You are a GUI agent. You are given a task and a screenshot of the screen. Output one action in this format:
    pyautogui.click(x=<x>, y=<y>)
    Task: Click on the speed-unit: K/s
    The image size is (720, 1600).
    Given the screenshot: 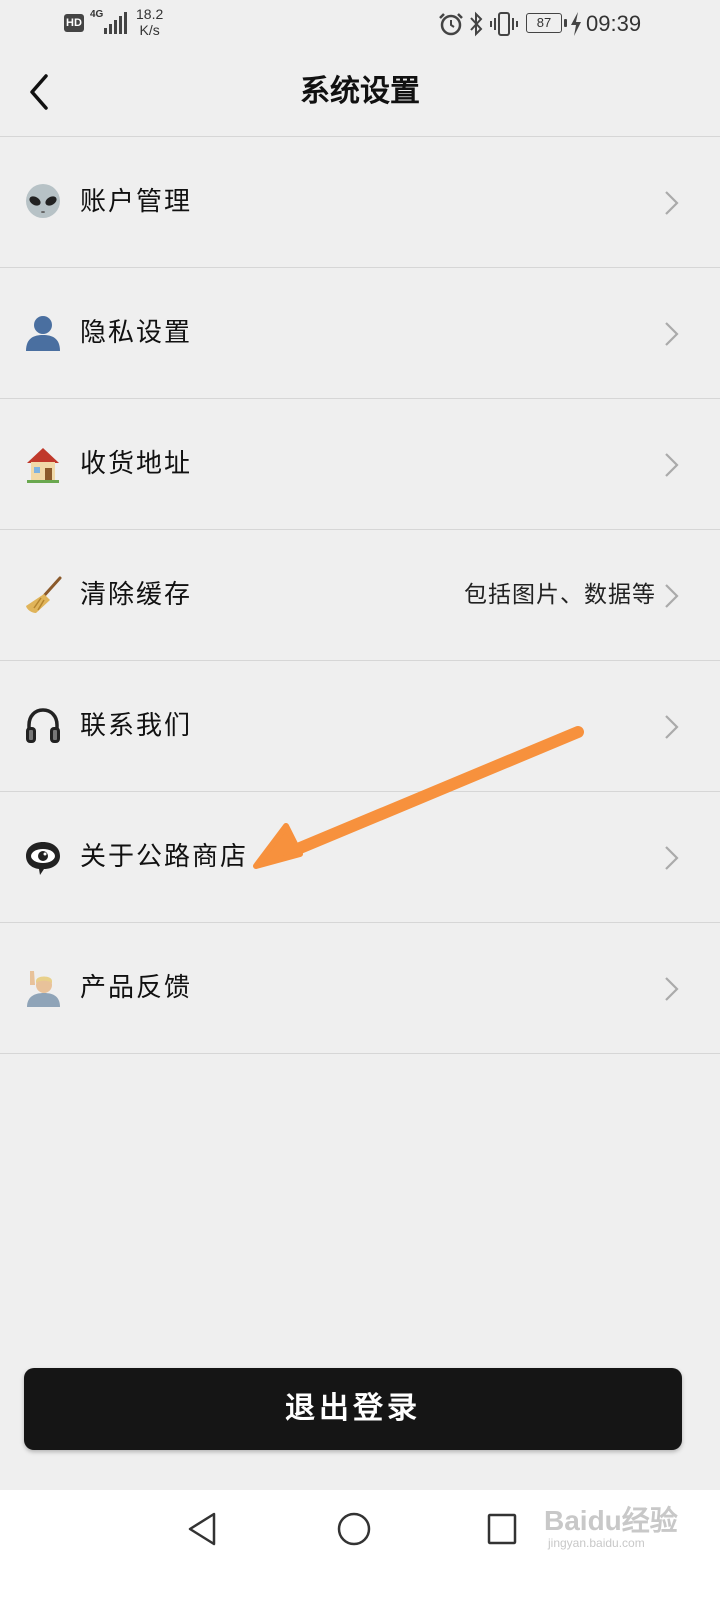 What is the action you would take?
    pyautogui.click(x=149, y=30)
    